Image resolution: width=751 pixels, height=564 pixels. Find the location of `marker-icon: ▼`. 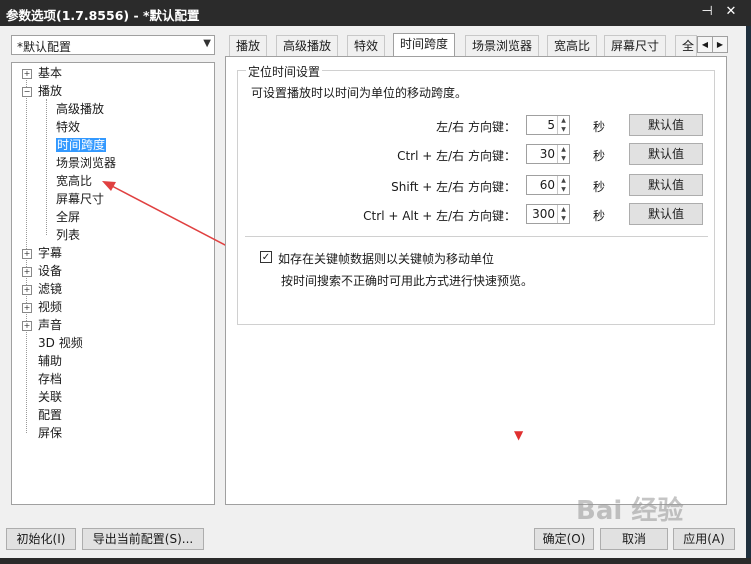

marker-icon: ▼ is located at coordinates (519, 435).